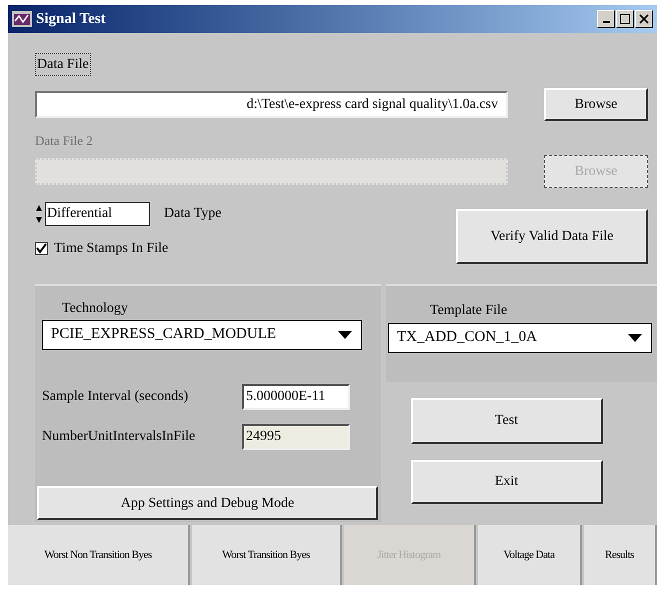  I want to click on unit-intervals-field: 24995, so click(296, 437).